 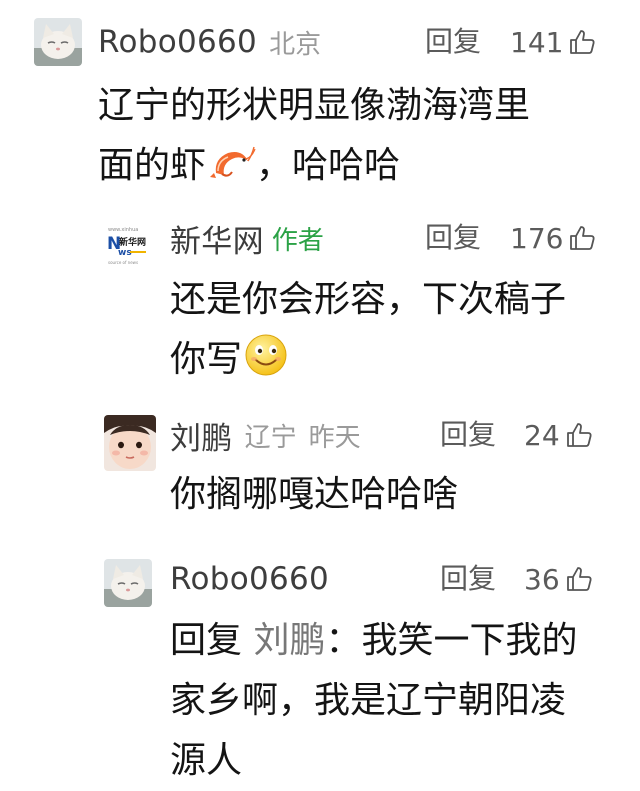 I want to click on like-count: 36, so click(x=542, y=579).